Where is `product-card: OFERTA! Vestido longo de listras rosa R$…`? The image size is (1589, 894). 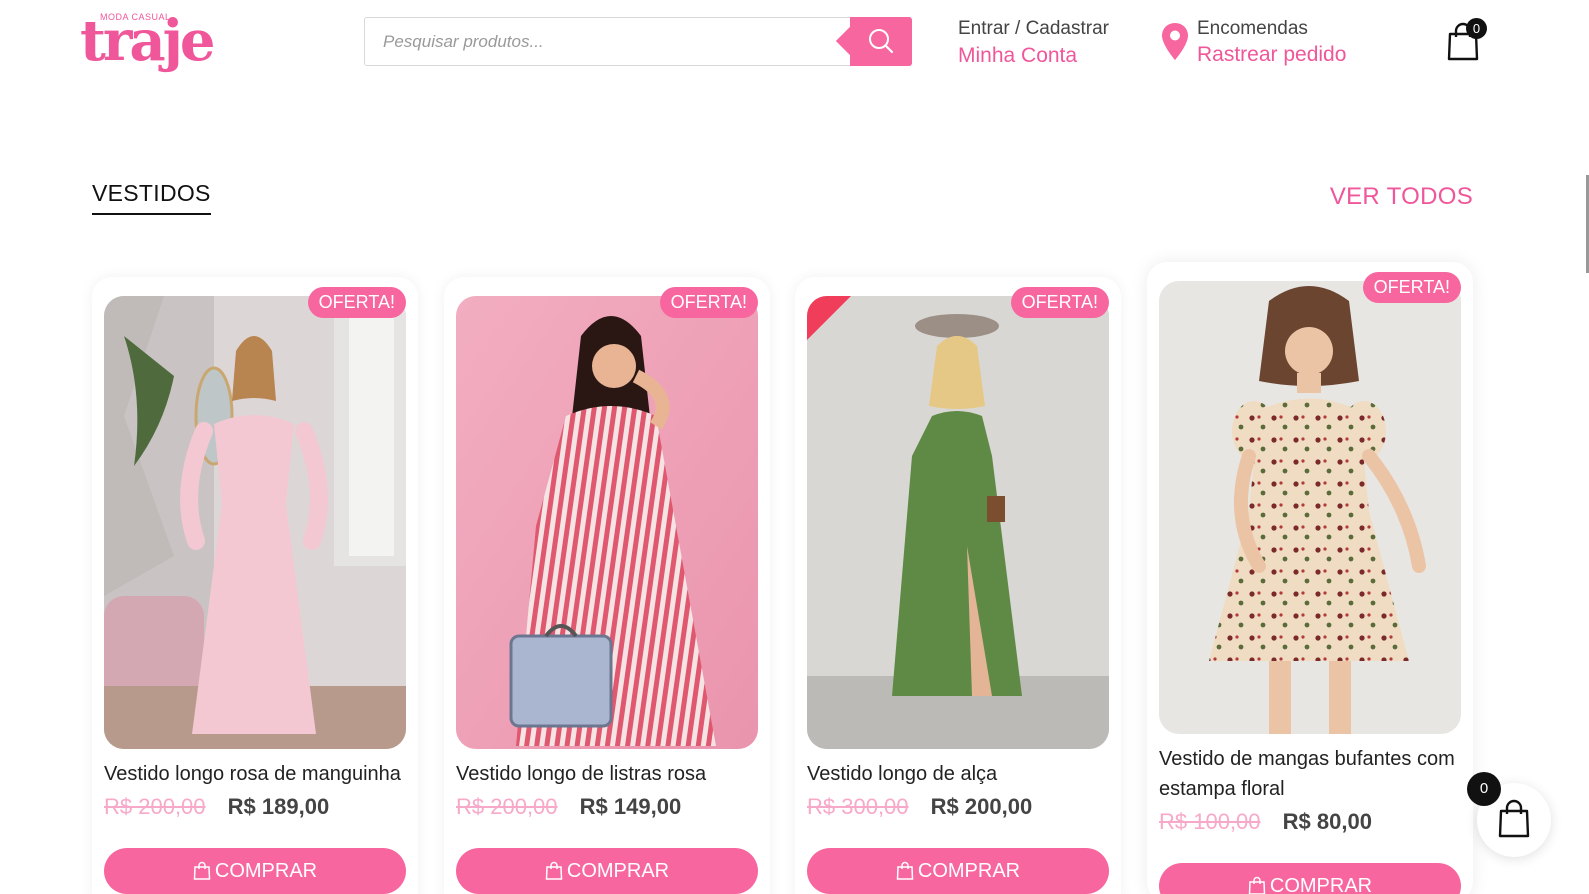 product-card: OFERTA! Vestido longo de listras rosa R$… is located at coordinates (607, 585).